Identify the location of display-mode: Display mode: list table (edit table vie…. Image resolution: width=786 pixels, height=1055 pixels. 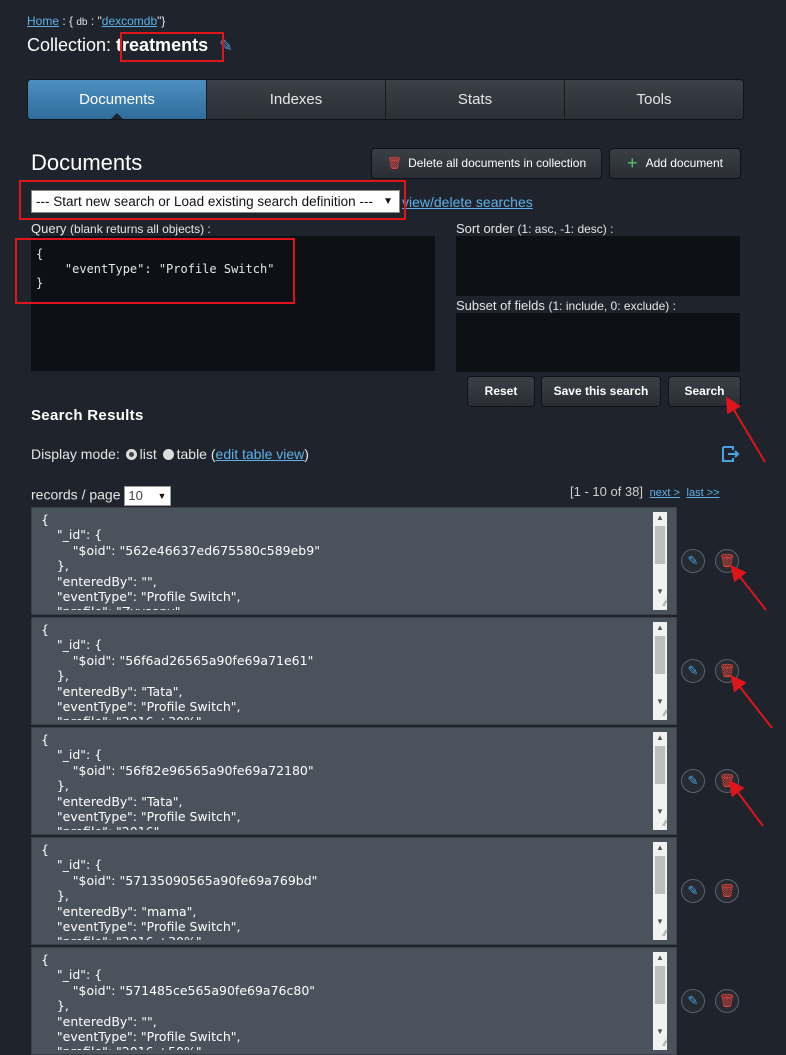
(170, 454).